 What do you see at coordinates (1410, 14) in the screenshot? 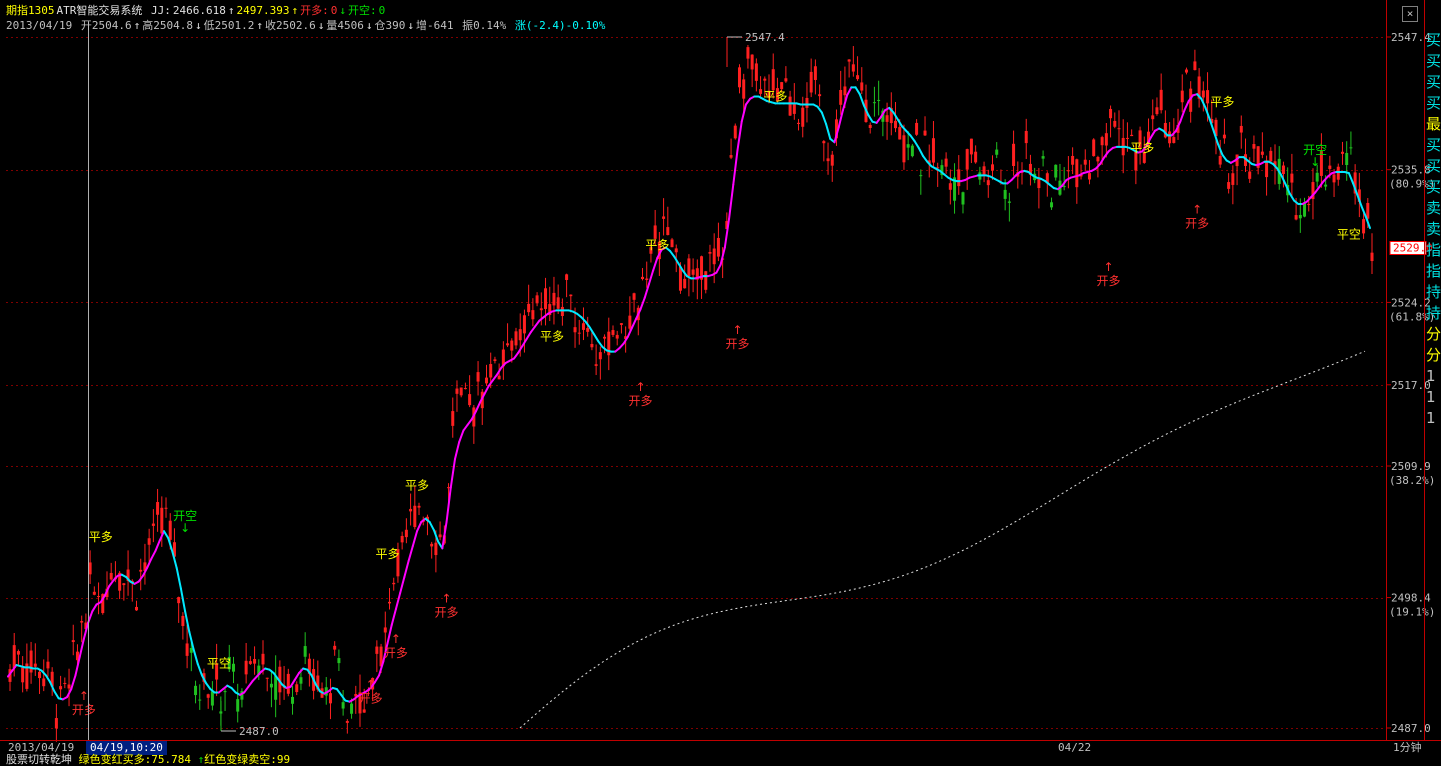
I see `close-button: ×` at bounding box center [1410, 14].